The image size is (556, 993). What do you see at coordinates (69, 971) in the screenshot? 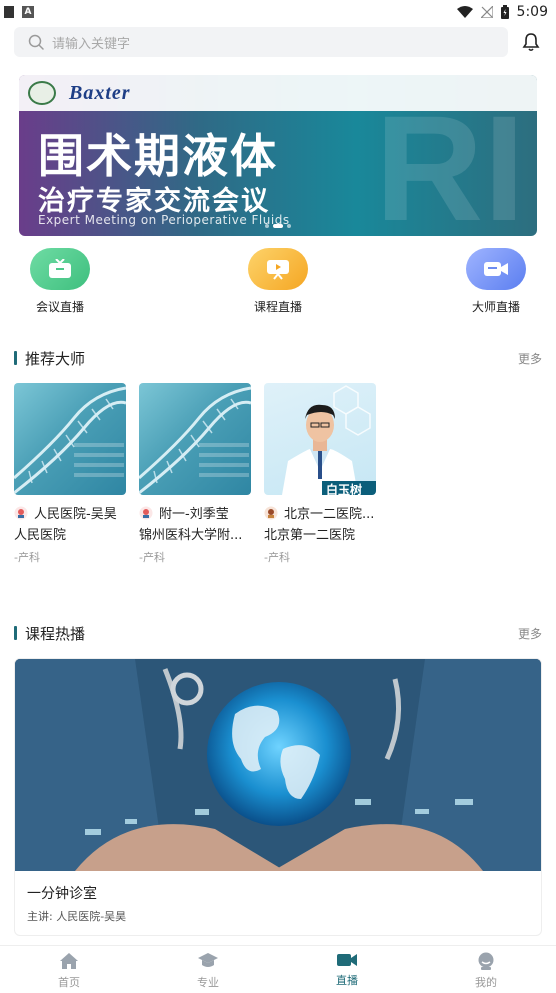
I see `tab-home: 首页` at bounding box center [69, 971].